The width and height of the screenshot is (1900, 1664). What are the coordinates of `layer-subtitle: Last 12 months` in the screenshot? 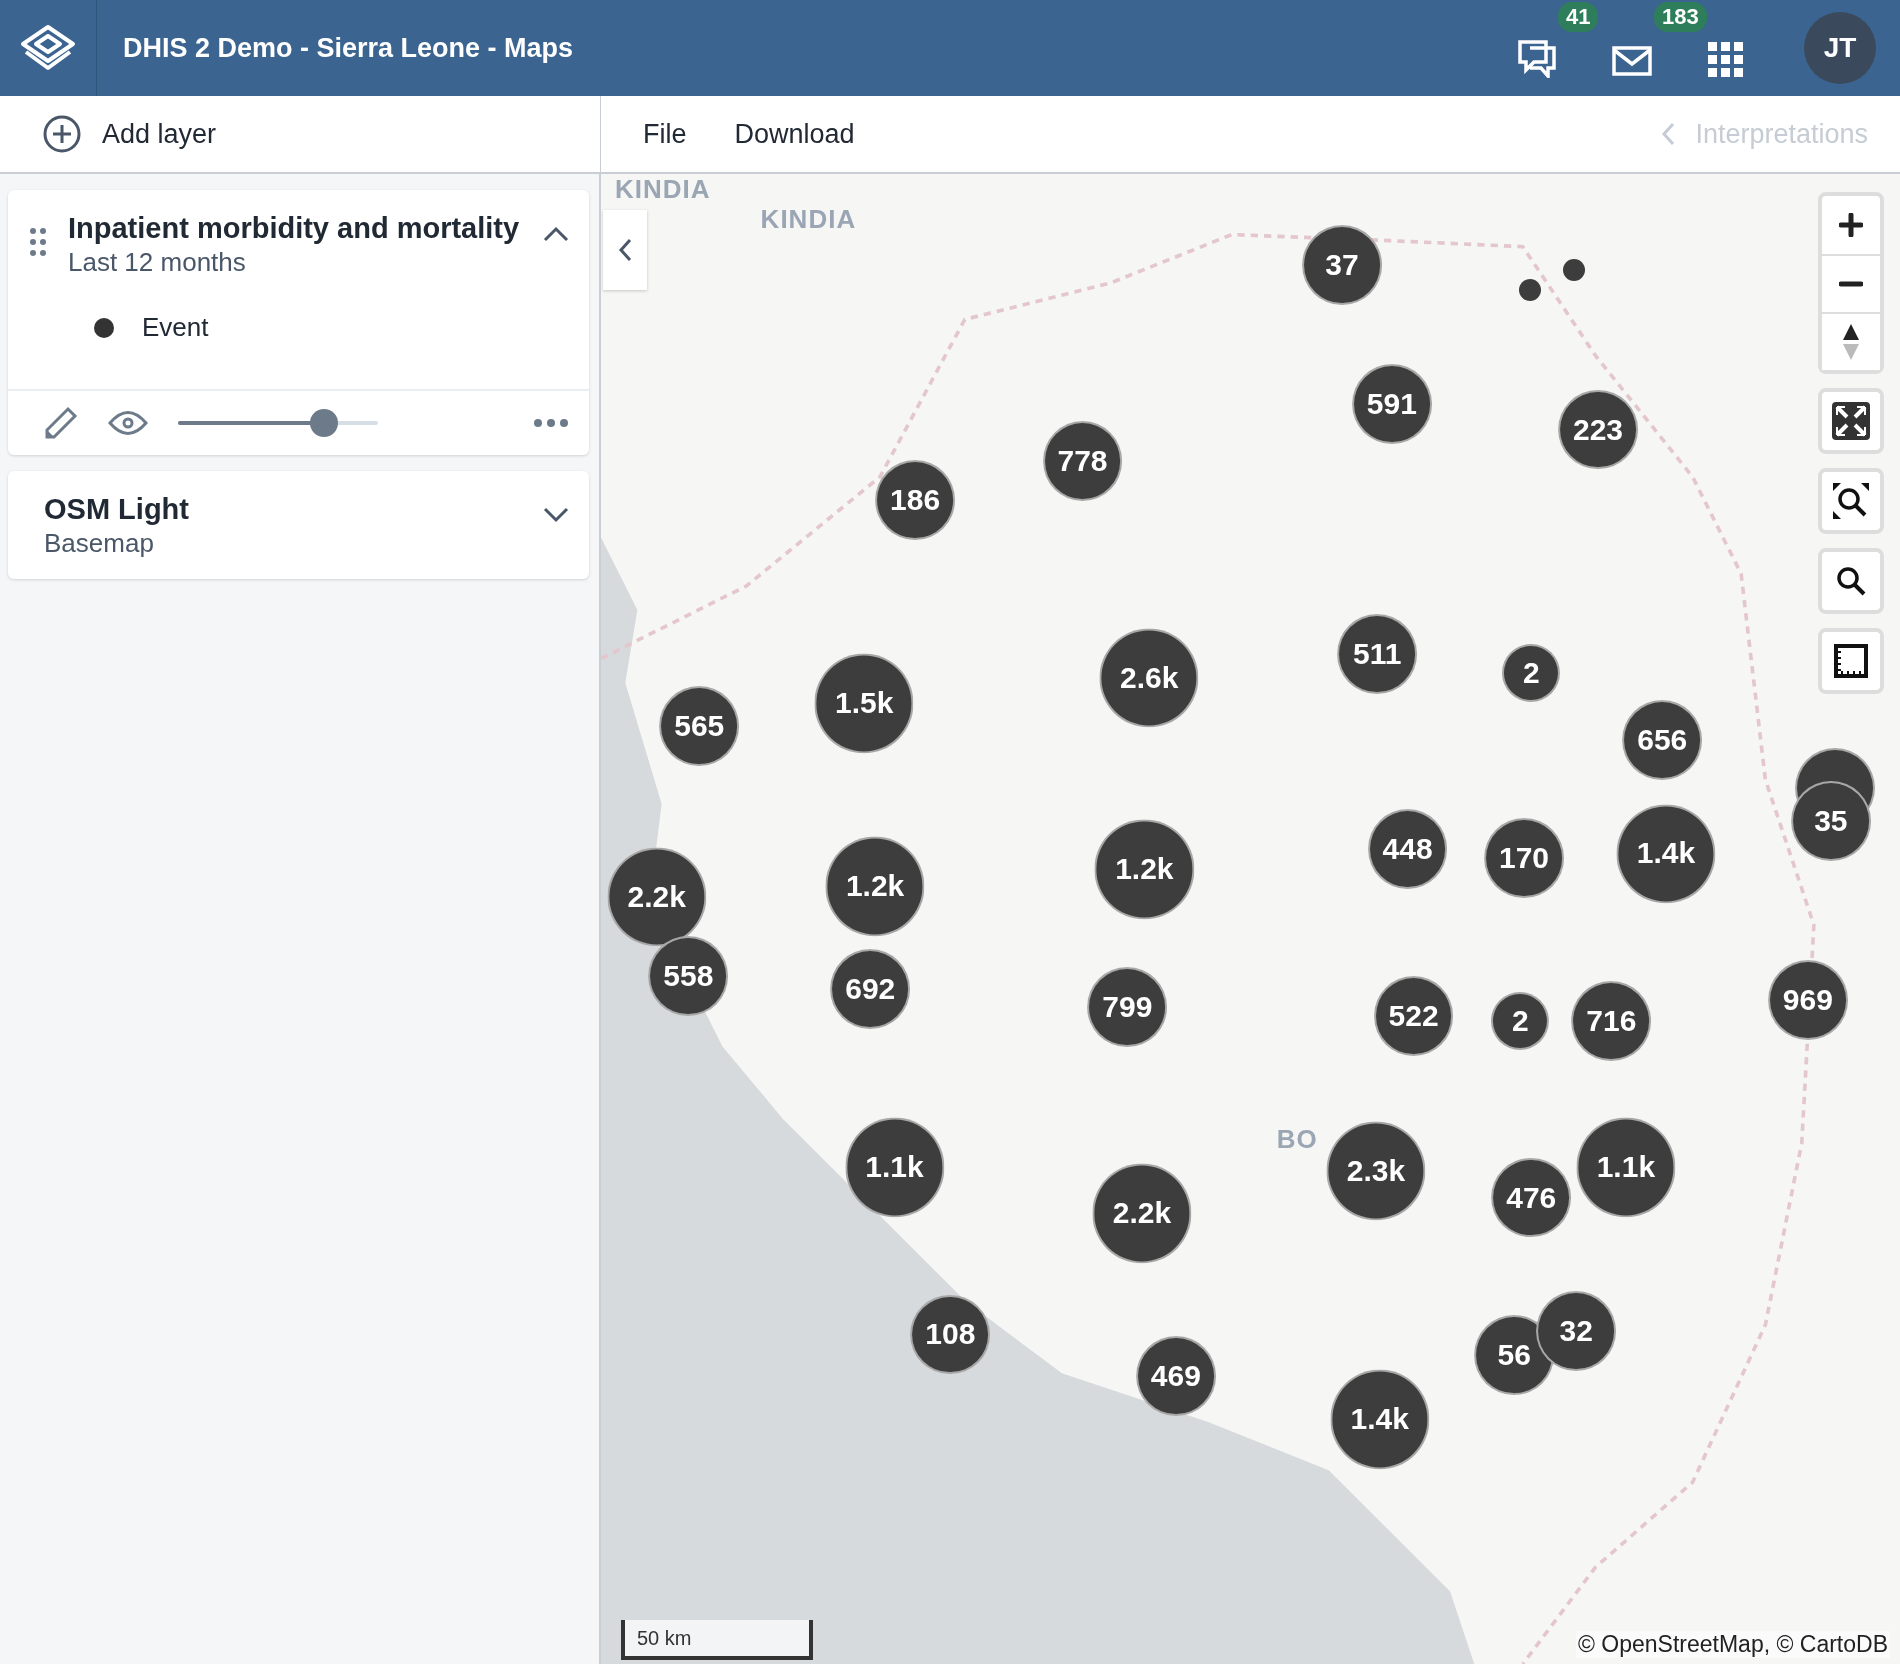 It's located at (157, 262).